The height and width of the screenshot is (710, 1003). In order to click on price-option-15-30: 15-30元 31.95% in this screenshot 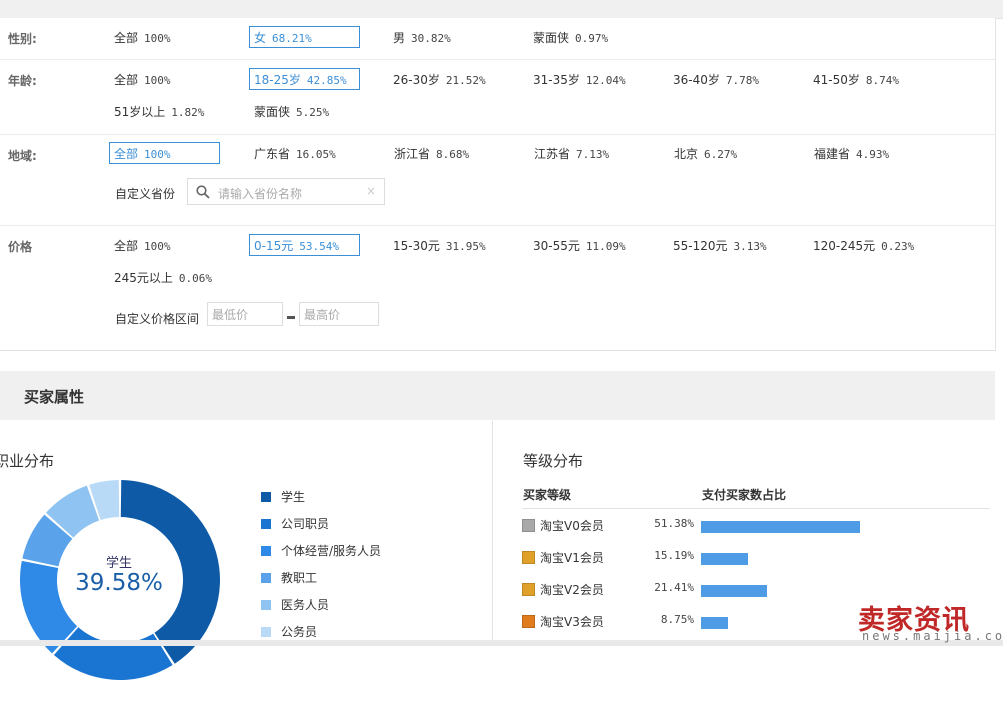, I will do `click(439, 246)`.